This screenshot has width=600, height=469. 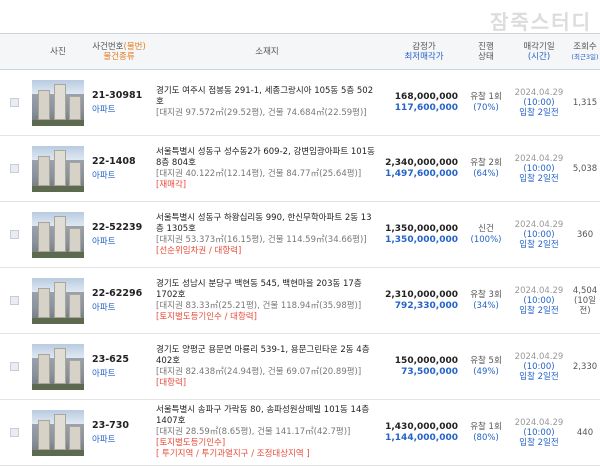 What do you see at coordinates (585, 290) in the screenshot?
I see `view-count: 4,504` at bounding box center [585, 290].